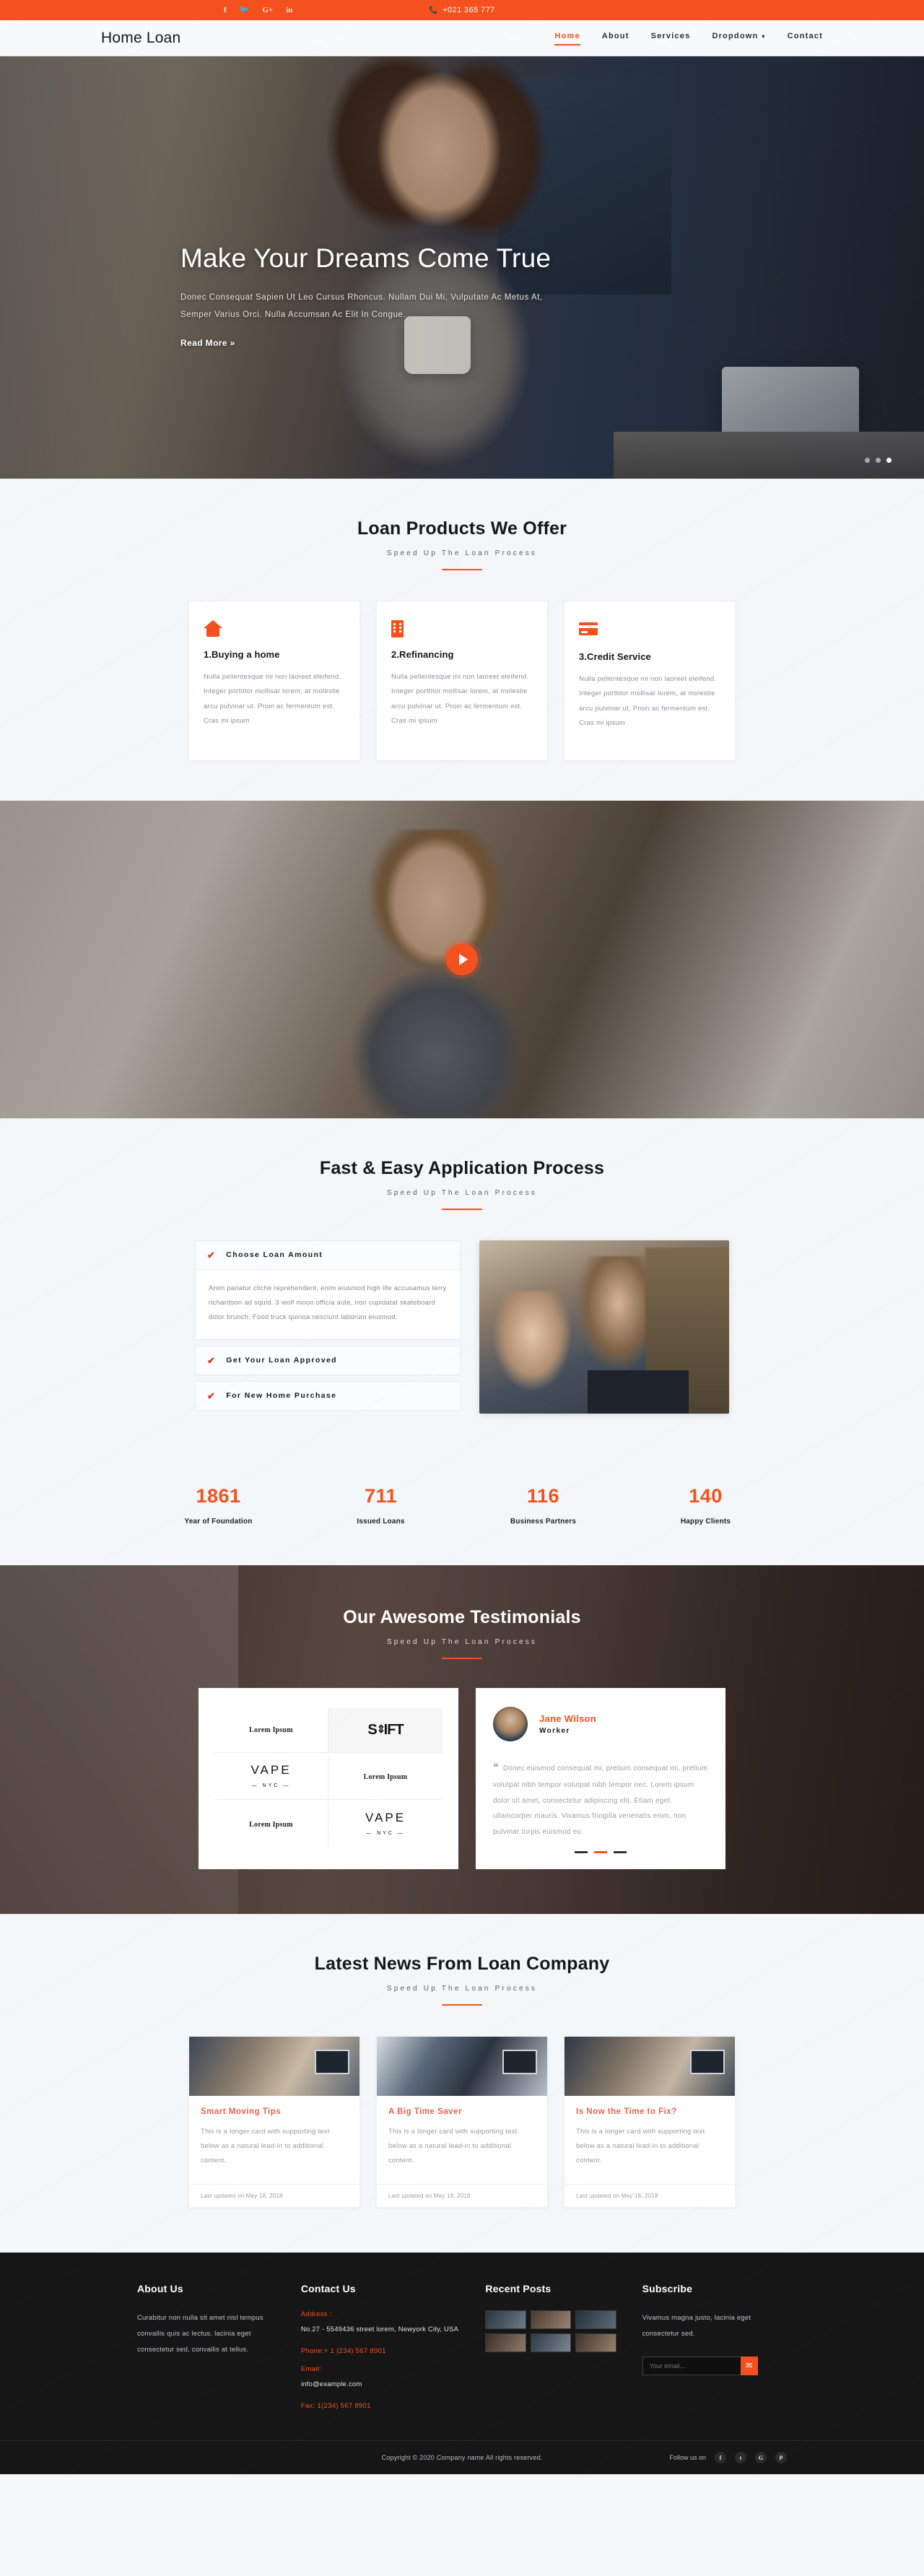  I want to click on stat-item: 1861 Year of Foundation, so click(218, 1505).